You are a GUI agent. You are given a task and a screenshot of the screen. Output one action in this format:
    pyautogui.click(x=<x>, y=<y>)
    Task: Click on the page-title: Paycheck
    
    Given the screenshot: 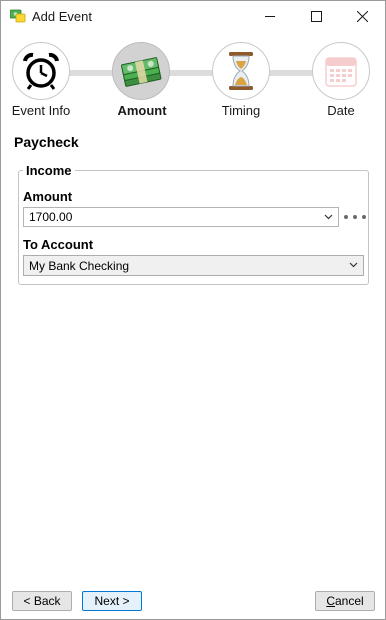 What is the action you would take?
    pyautogui.click(x=46, y=142)
    